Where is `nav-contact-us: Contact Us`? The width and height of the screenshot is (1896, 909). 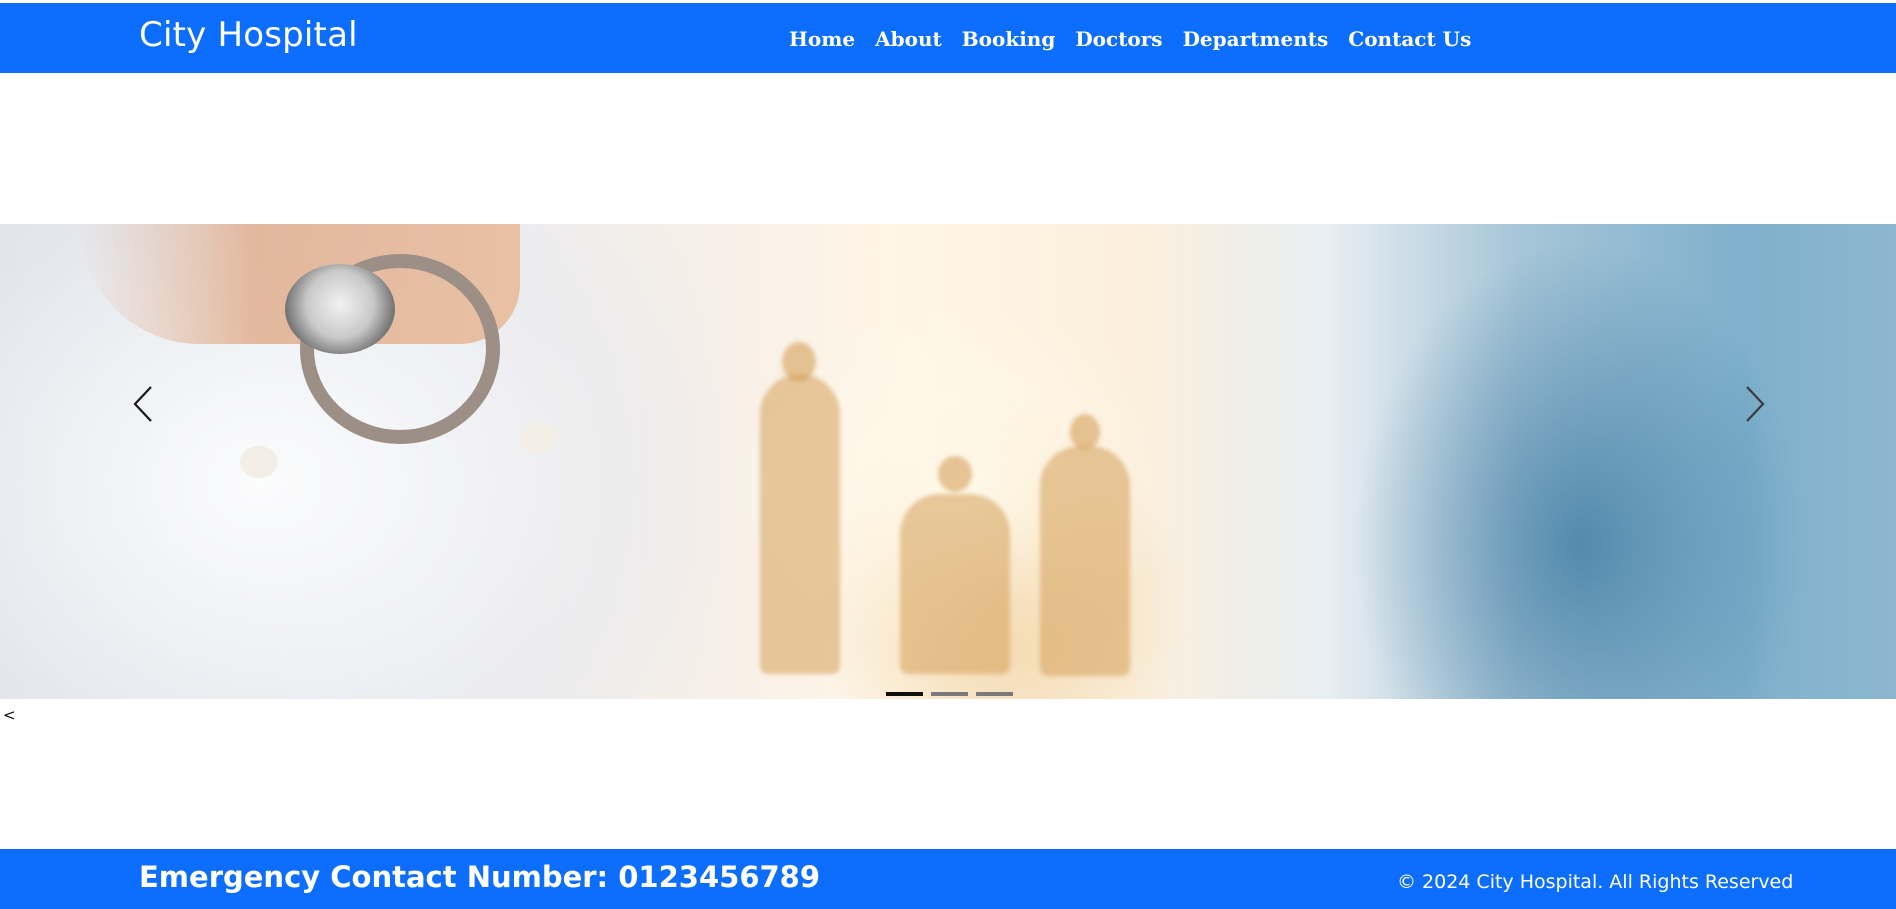
nav-contact-us: Contact Us is located at coordinates (1409, 39).